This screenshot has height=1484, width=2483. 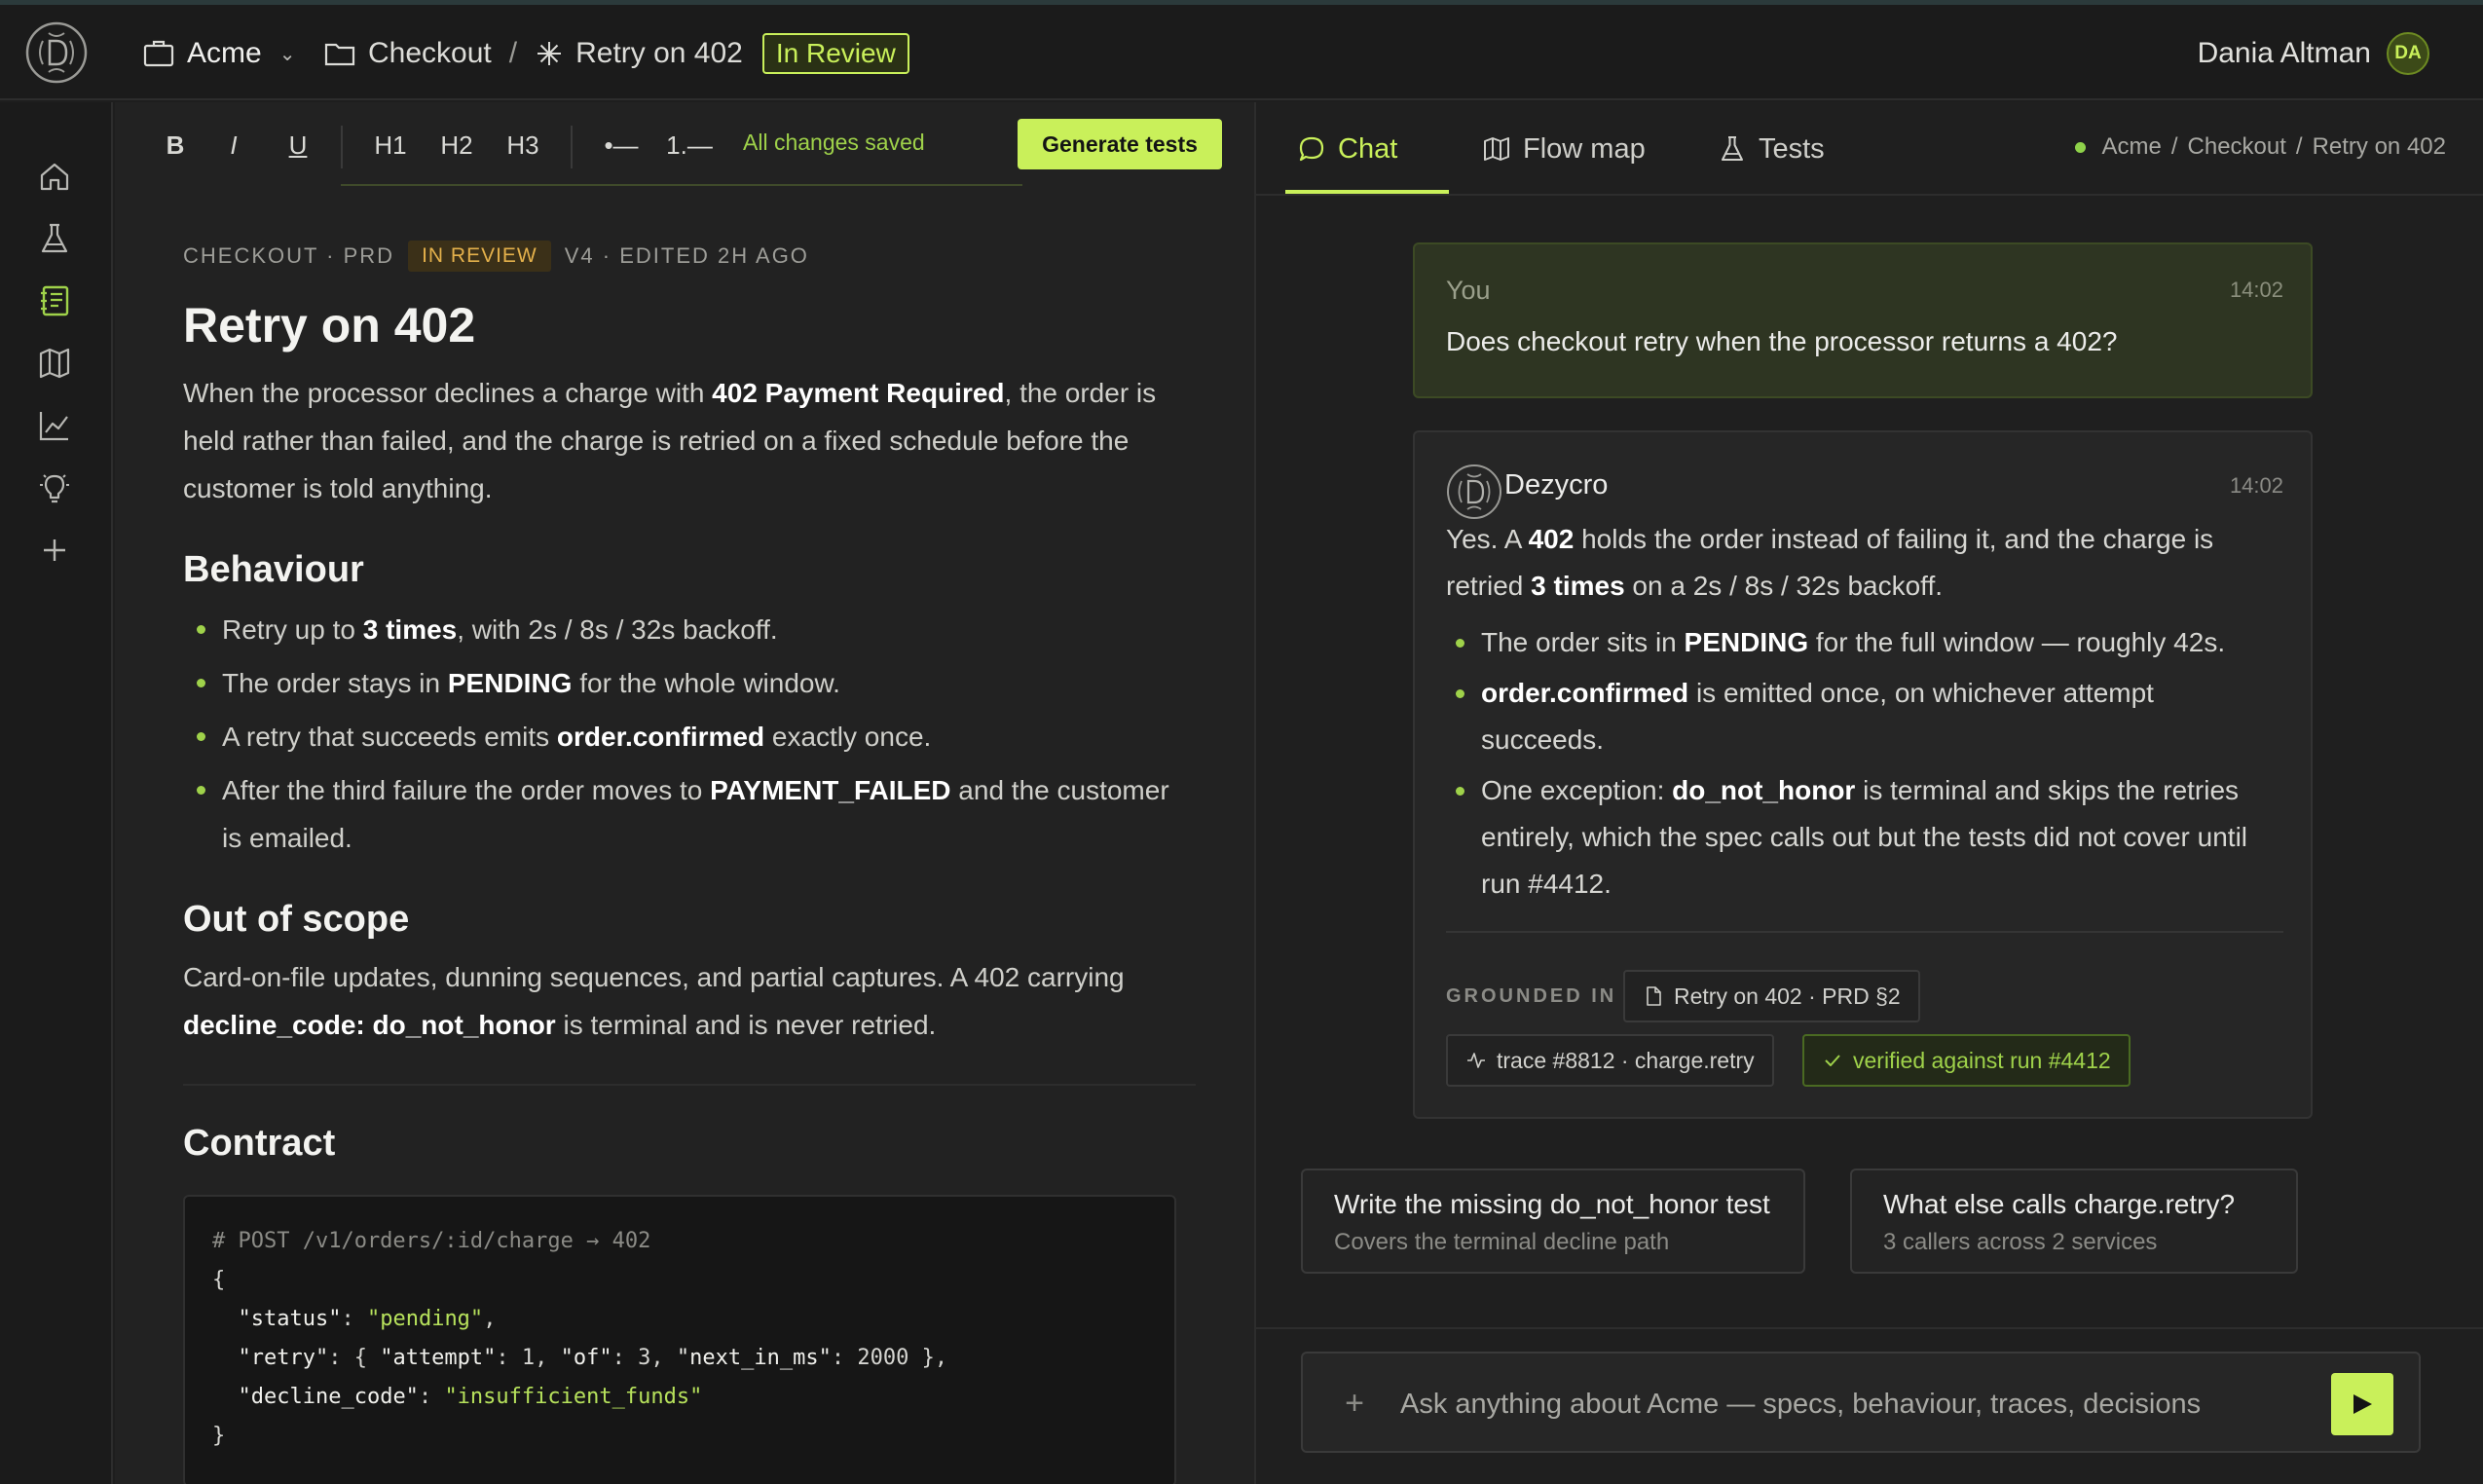 I want to click on send-button, so click(x=2362, y=1404).